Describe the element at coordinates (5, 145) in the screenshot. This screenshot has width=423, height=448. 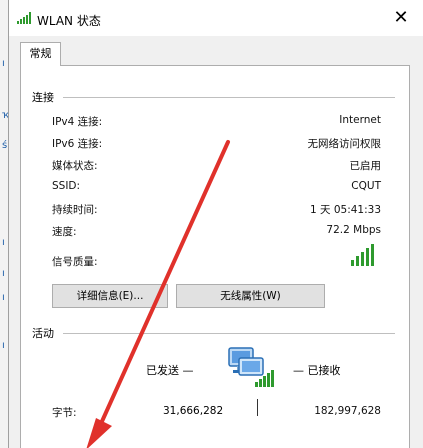
I see `background-mark: ś` at that location.